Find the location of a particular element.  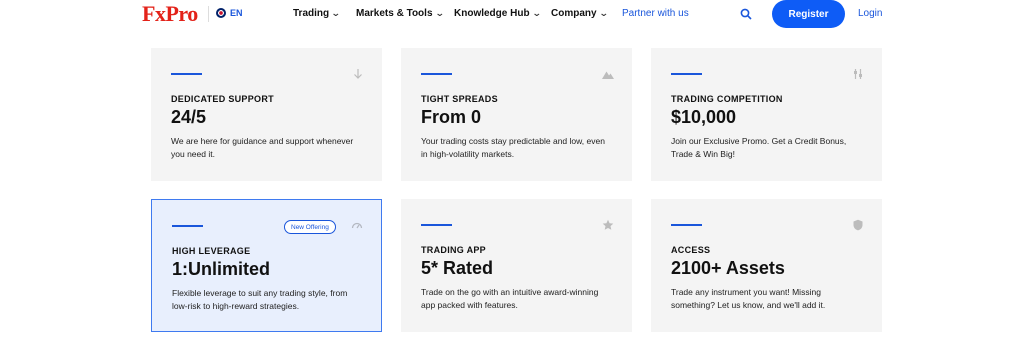

register-button: Register is located at coordinates (808, 14).